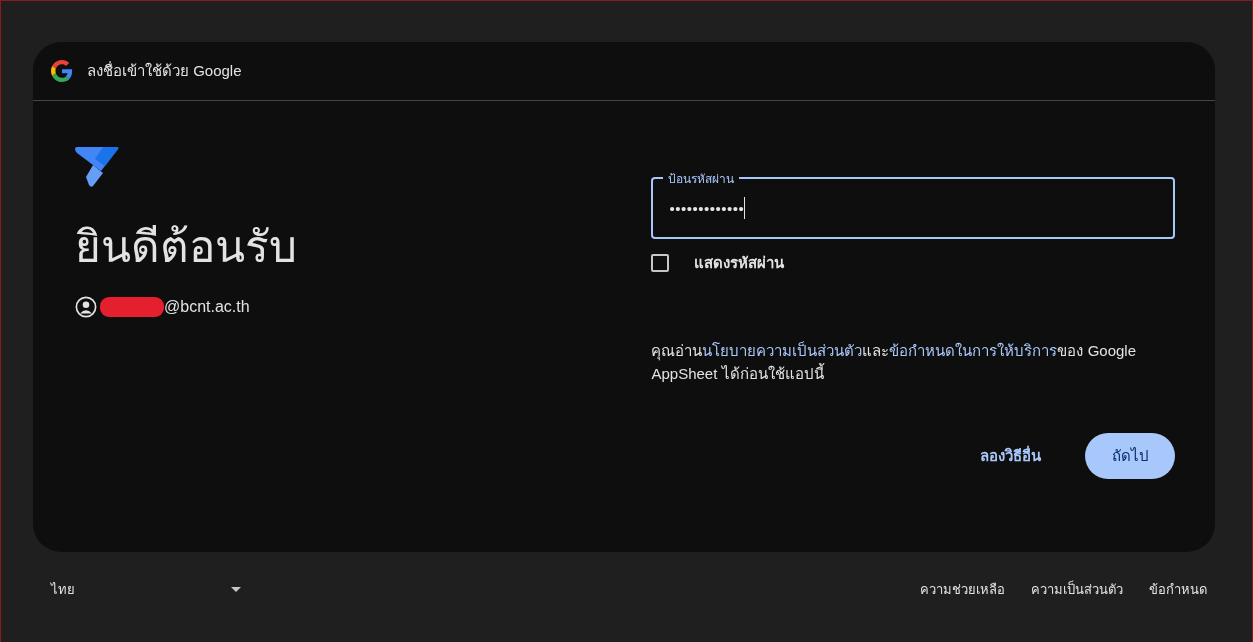 The height and width of the screenshot is (642, 1253). What do you see at coordinates (973, 350) in the screenshot?
I see `consent-link: ข้อกำหนดในการให้บริการ` at bounding box center [973, 350].